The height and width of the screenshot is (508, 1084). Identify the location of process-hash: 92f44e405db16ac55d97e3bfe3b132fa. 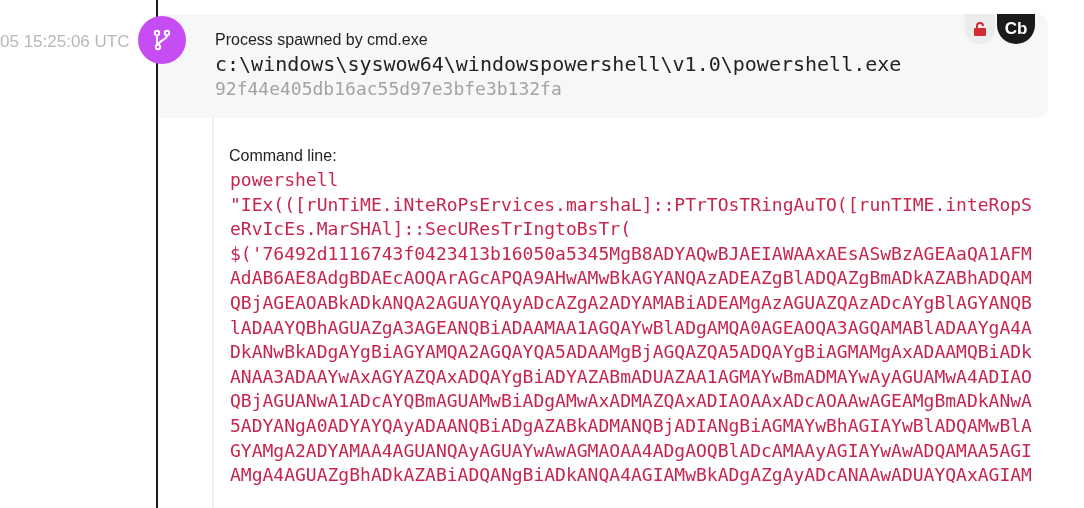
(389, 89).